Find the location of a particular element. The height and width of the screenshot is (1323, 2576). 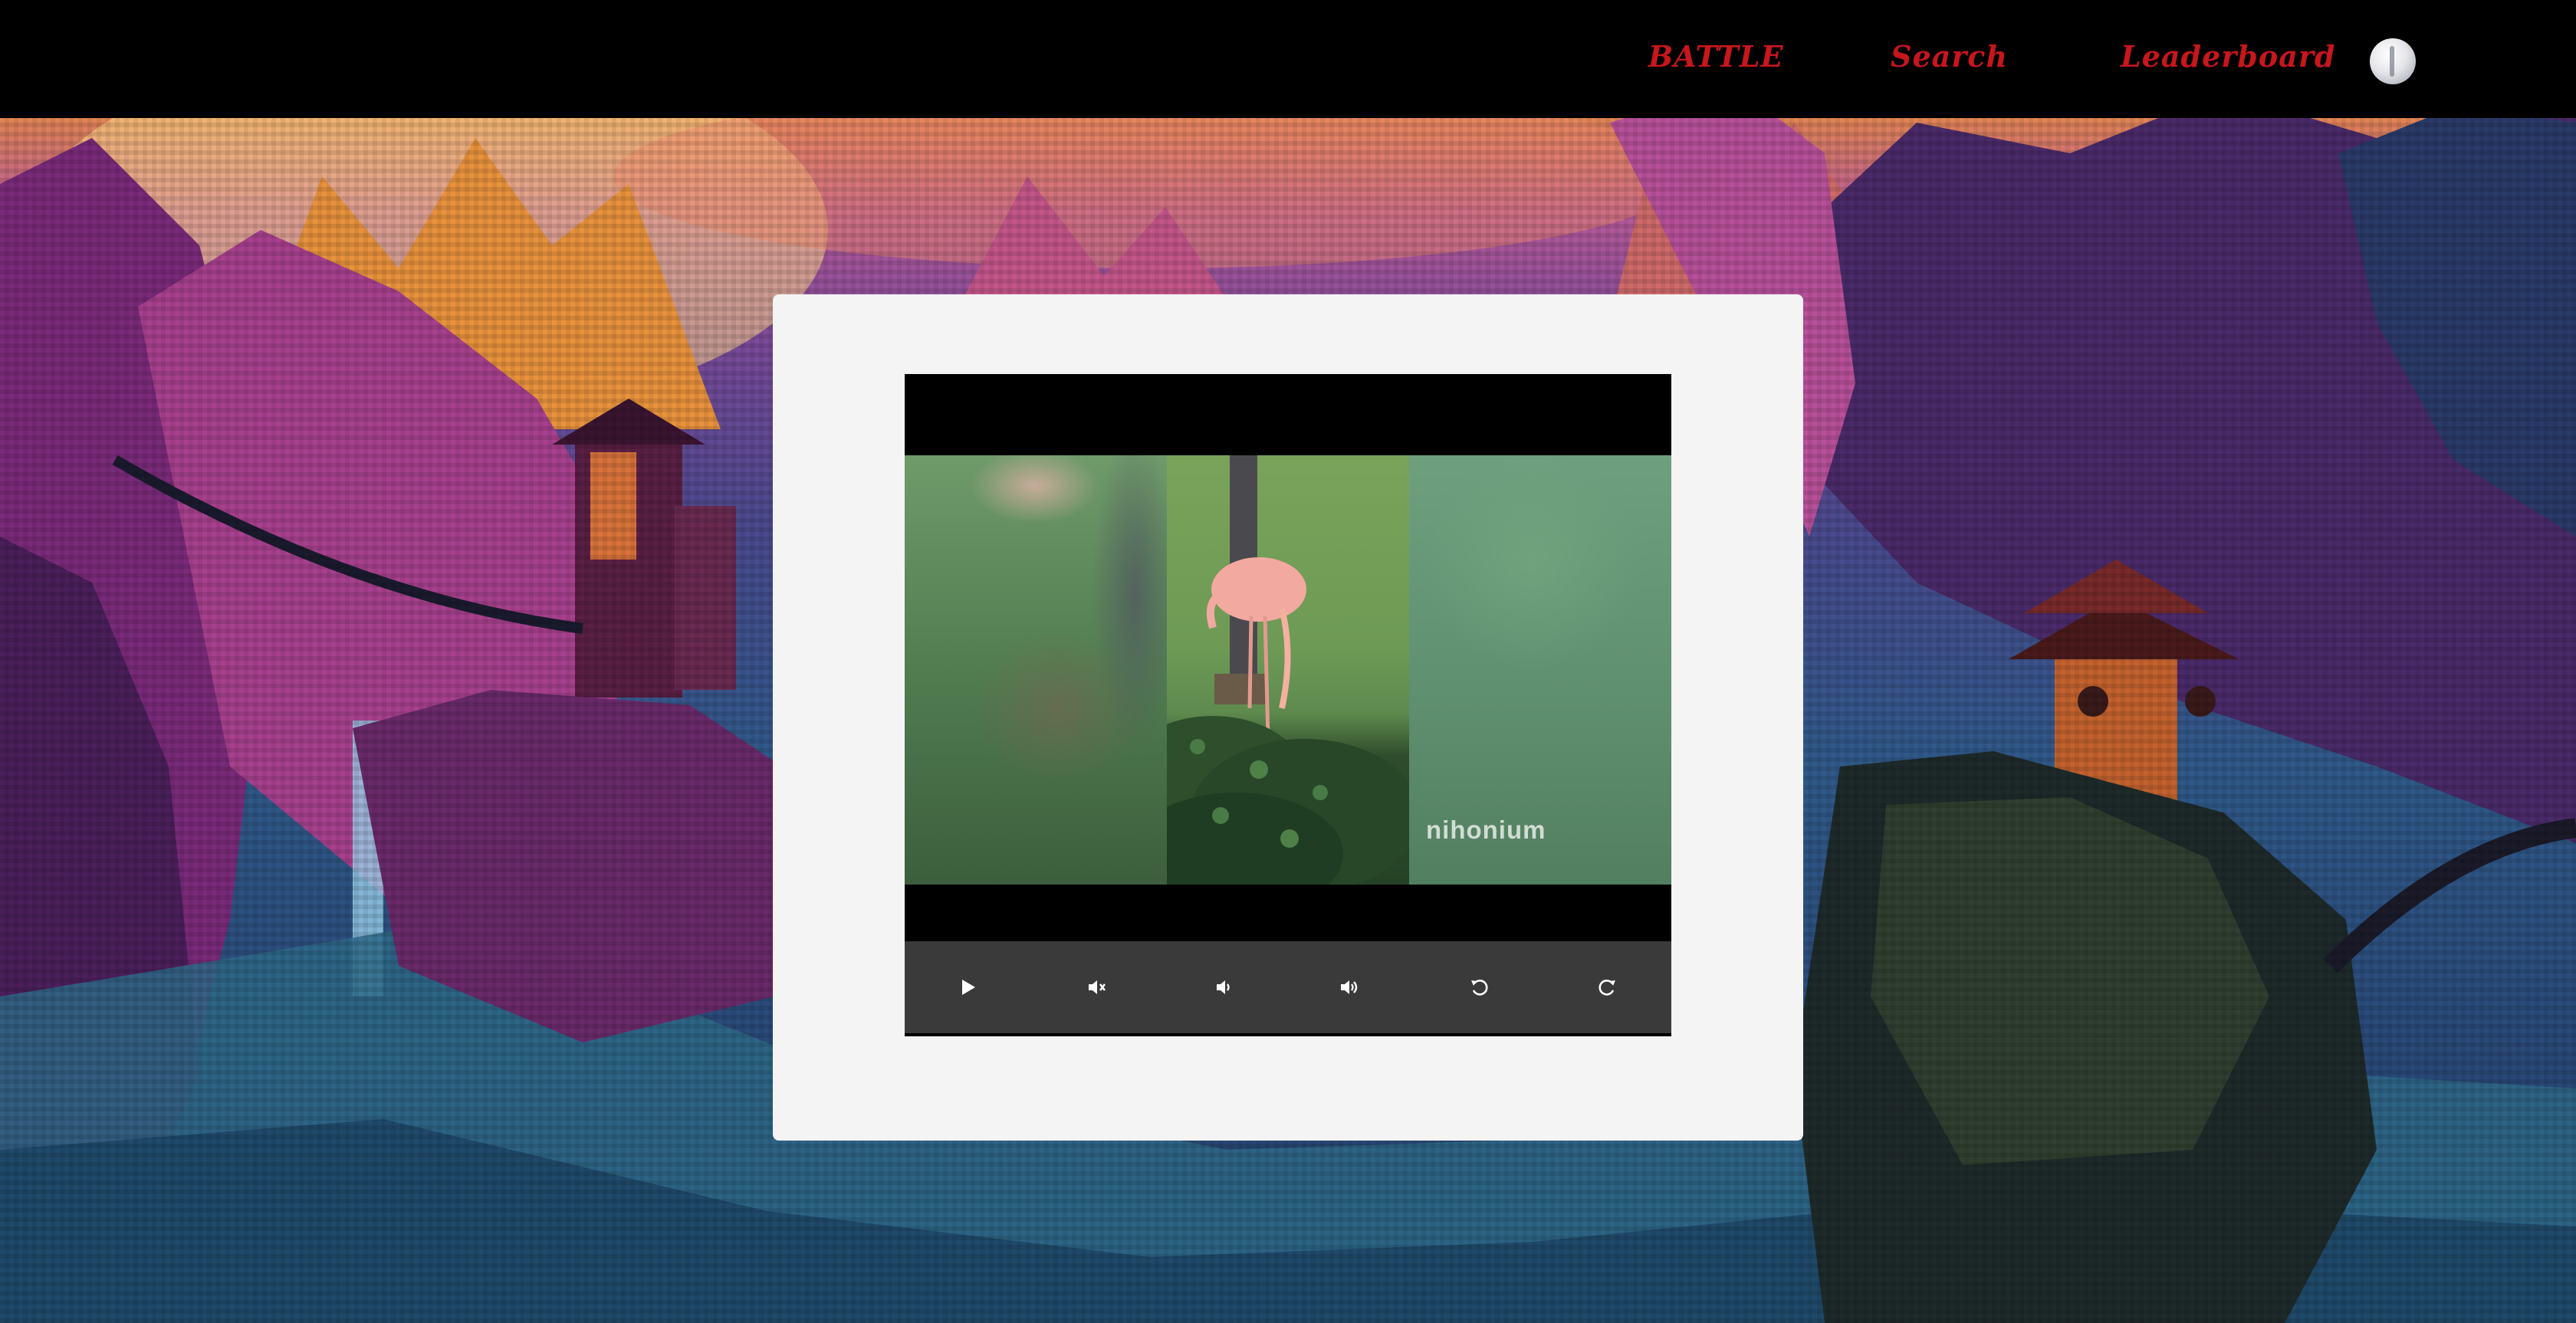

rewind-icon is located at coordinates (1480, 988).